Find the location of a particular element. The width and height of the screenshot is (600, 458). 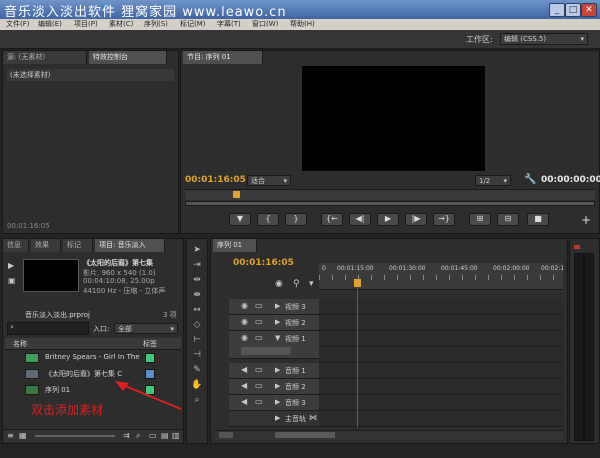

column-name: 名称 is located at coordinates (20, 344).